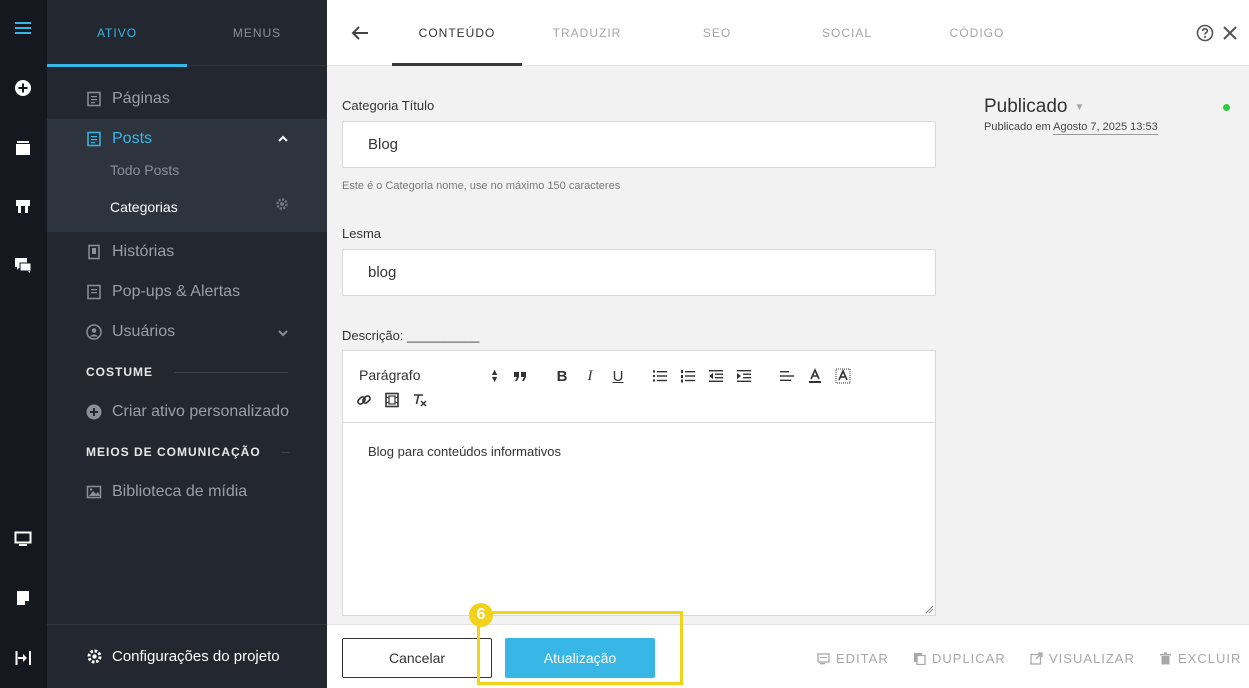 Image resolution: width=1249 pixels, height=688 pixels. Describe the element at coordinates (94, 252) in the screenshot. I see `story-icon` at that location.